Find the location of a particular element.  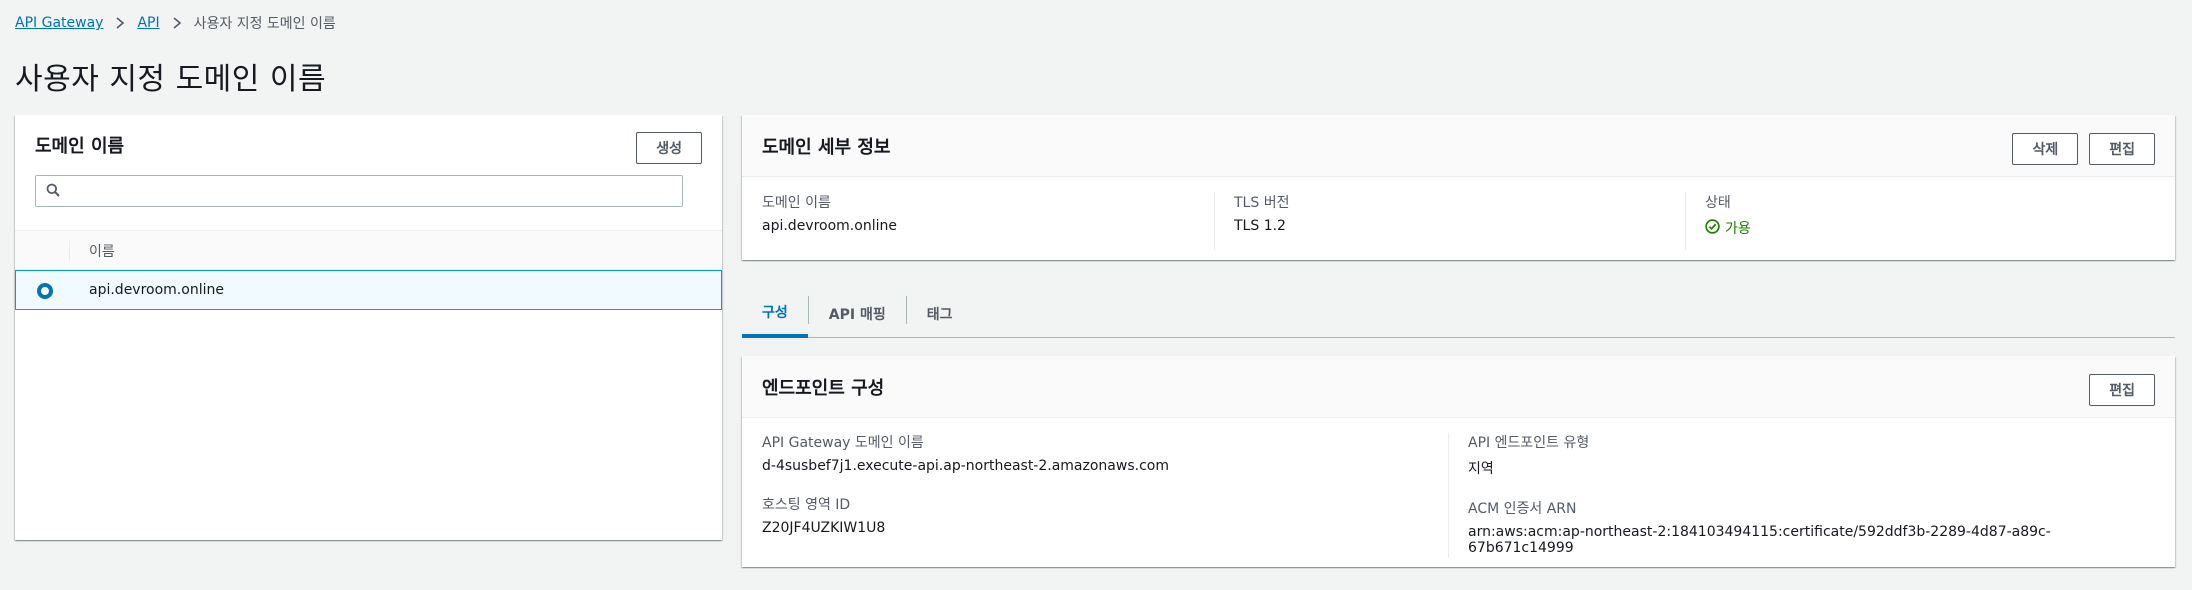

endpoint-type-value: 지역 is located at coordinates (1481, 469).